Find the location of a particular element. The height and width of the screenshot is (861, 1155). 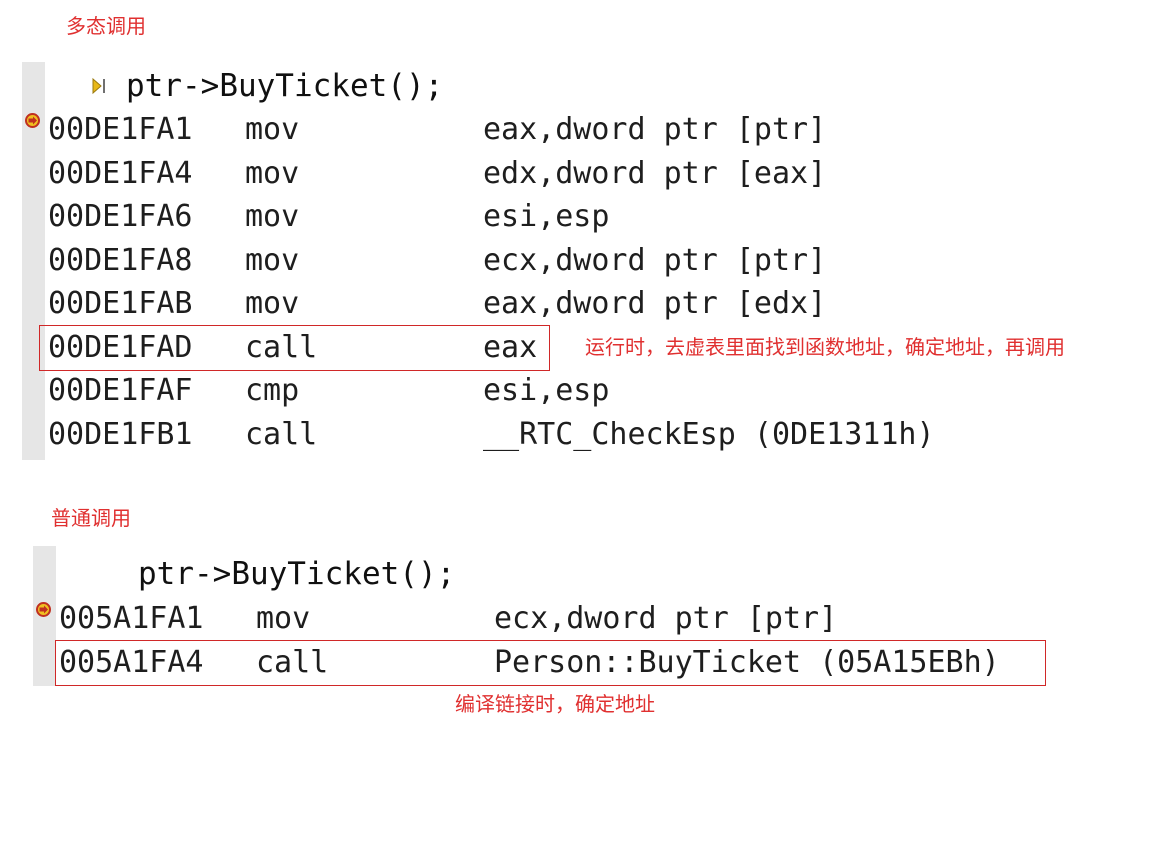

asm-row: 00DE1FA4 mov edx,dword ptr [eax] is located at coordinates (523, 174).